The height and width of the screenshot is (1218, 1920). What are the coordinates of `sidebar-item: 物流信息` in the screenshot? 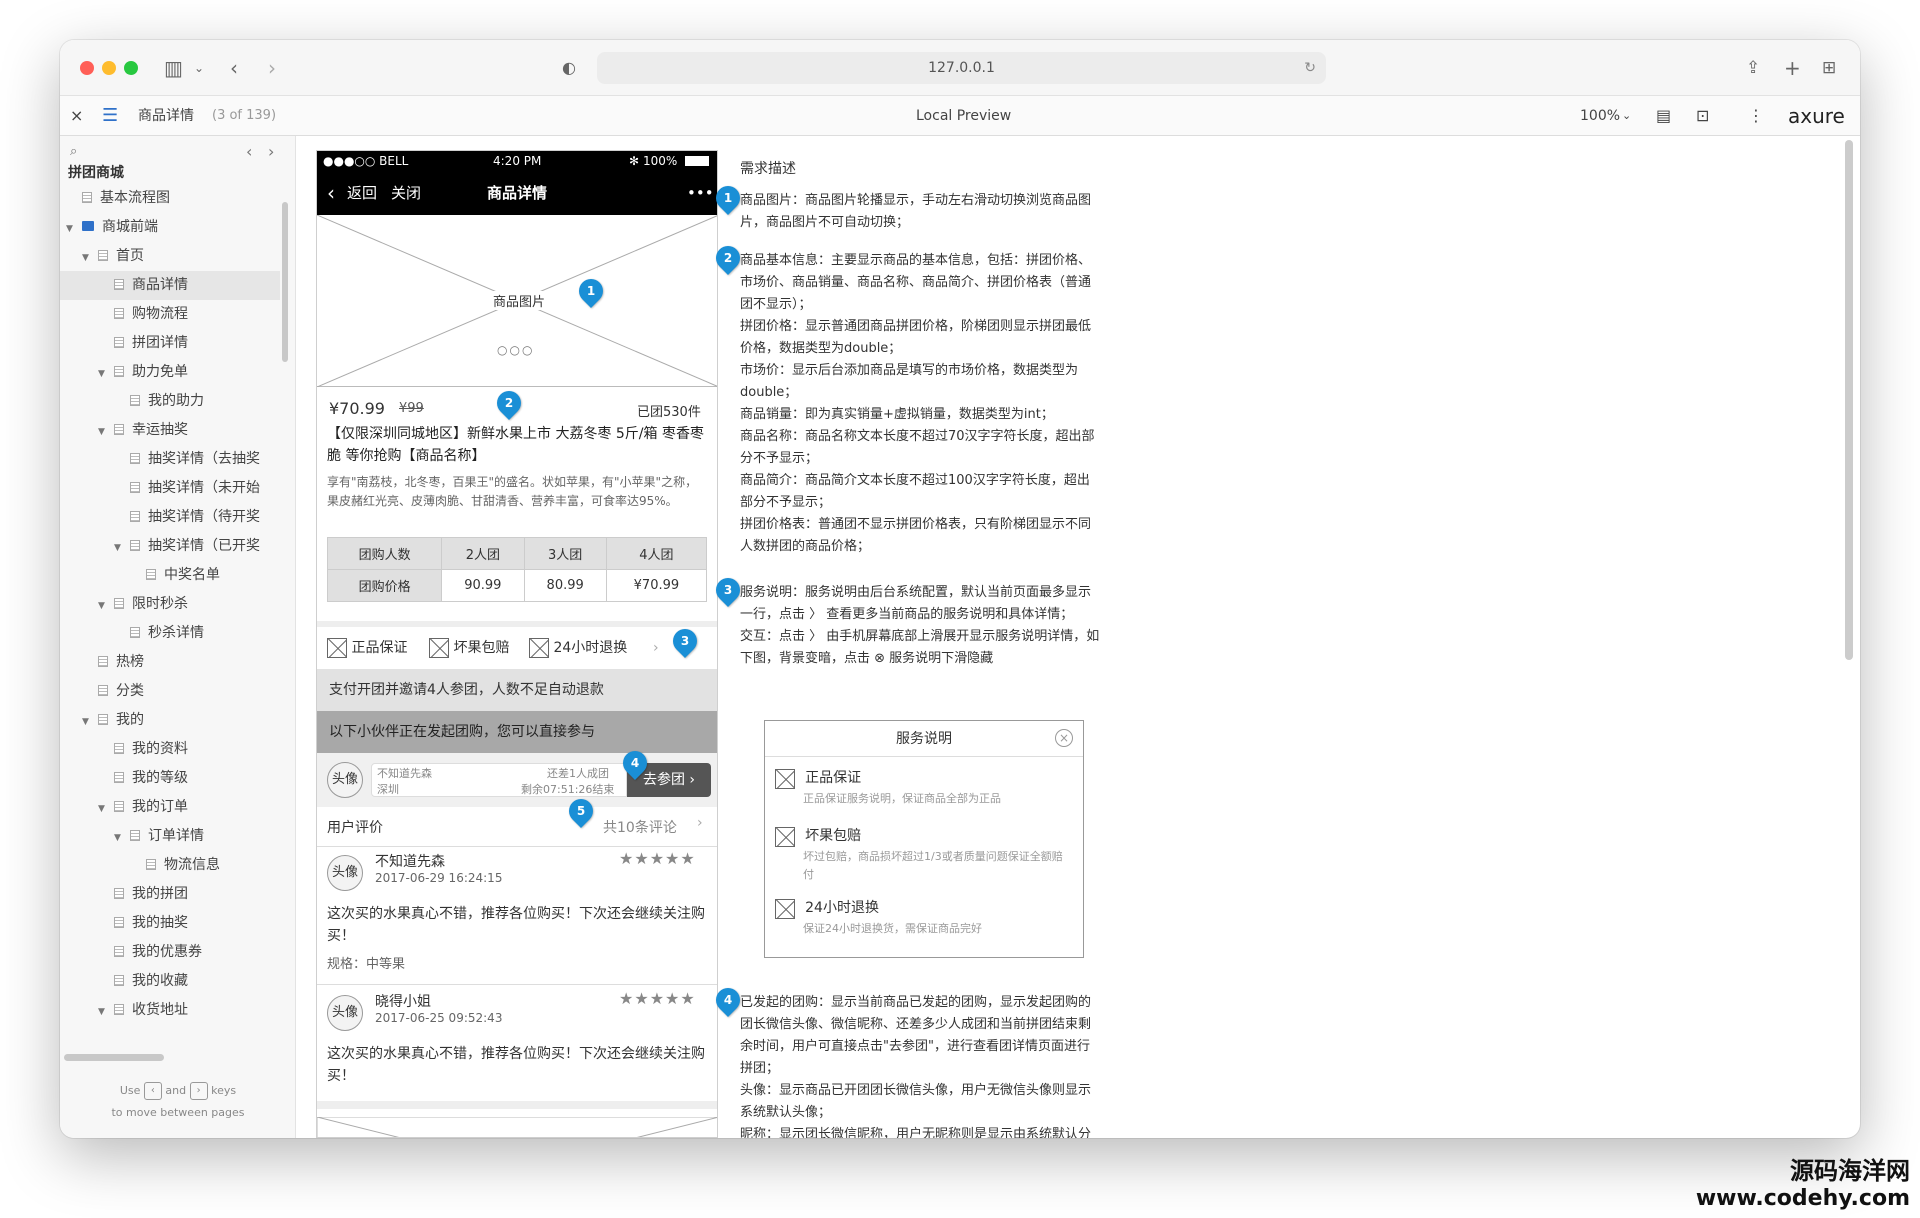 It's located at (170, 865).